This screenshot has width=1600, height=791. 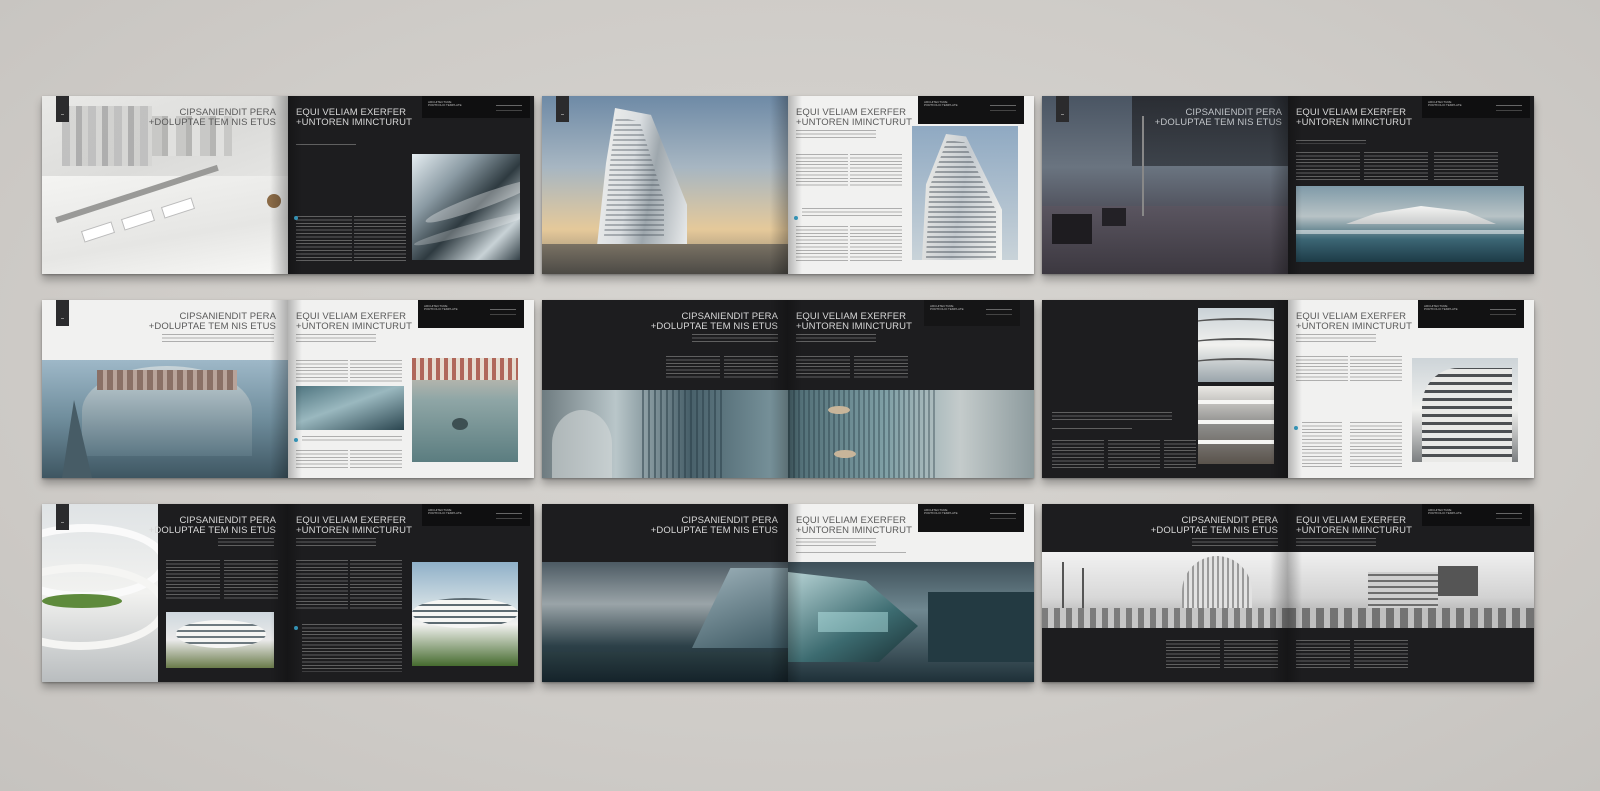 What do you see at coordinates (1411, 590) in the screenshot?
I see `sketch-panorama-right` at bounding box center [1411, 590].